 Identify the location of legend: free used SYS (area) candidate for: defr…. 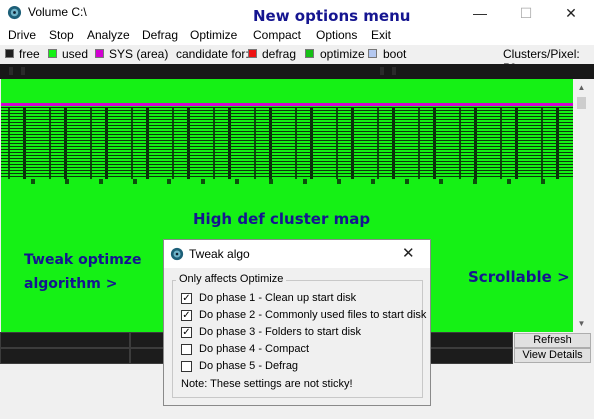
(297, 60).